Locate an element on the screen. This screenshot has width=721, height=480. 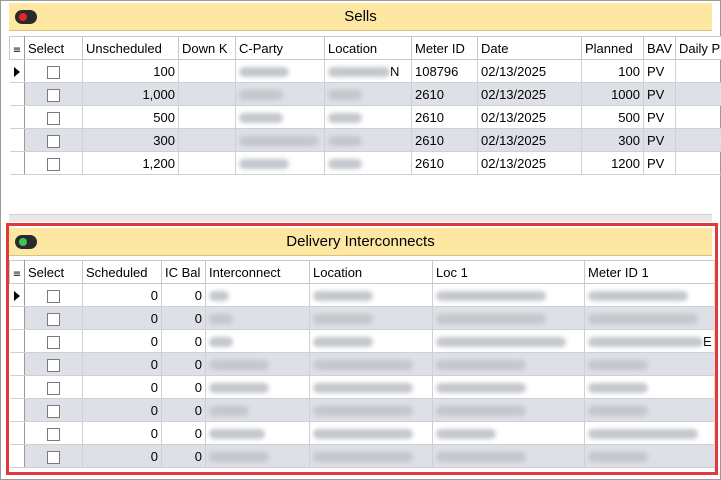
cell-planned: 1000 is located at coordinates (612, 94).